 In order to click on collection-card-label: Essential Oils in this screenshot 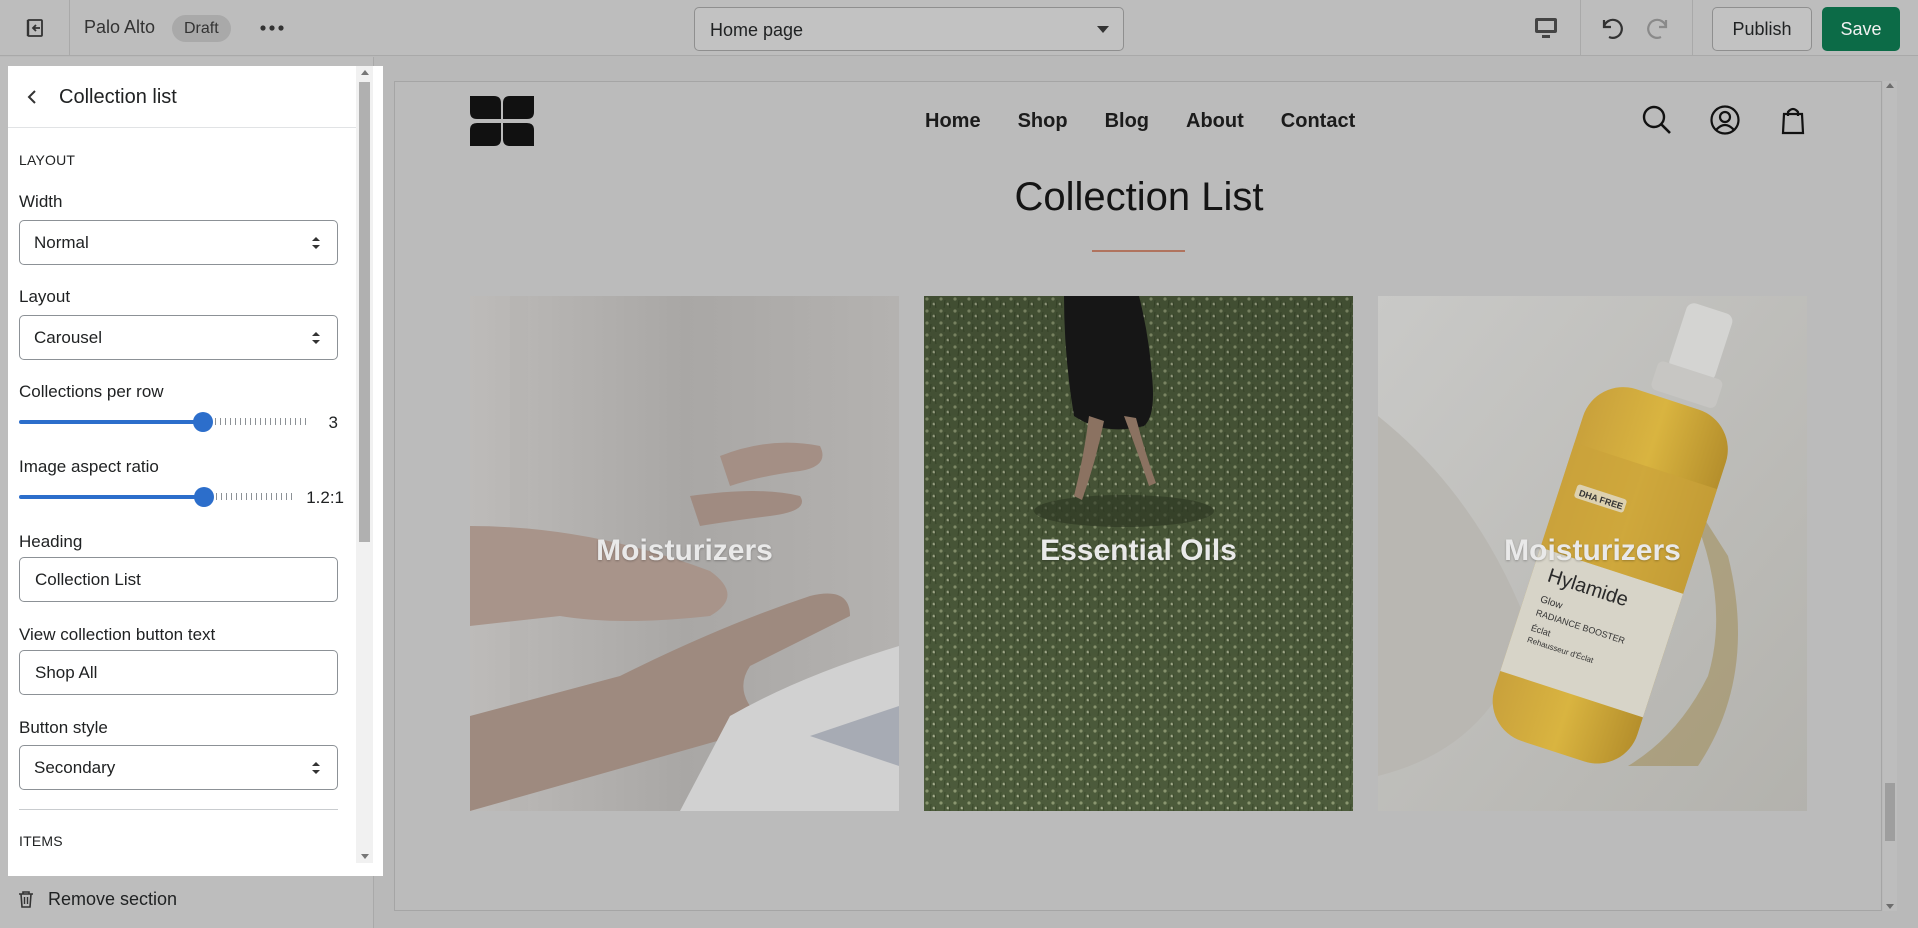, I will do `click(1138, 550)`.